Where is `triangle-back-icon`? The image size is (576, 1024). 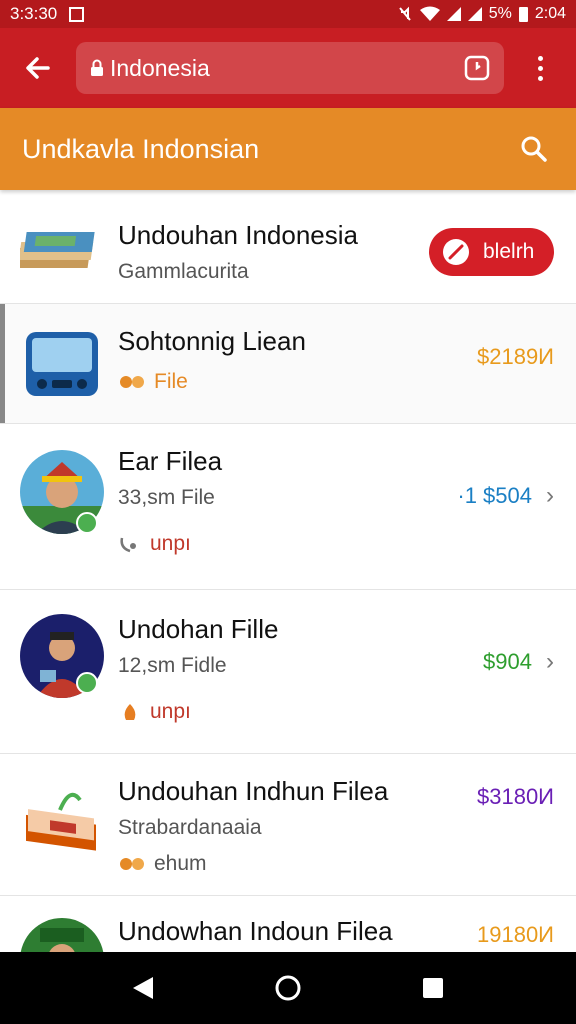
triangle-back-icon is located at coordinates (142, 988).